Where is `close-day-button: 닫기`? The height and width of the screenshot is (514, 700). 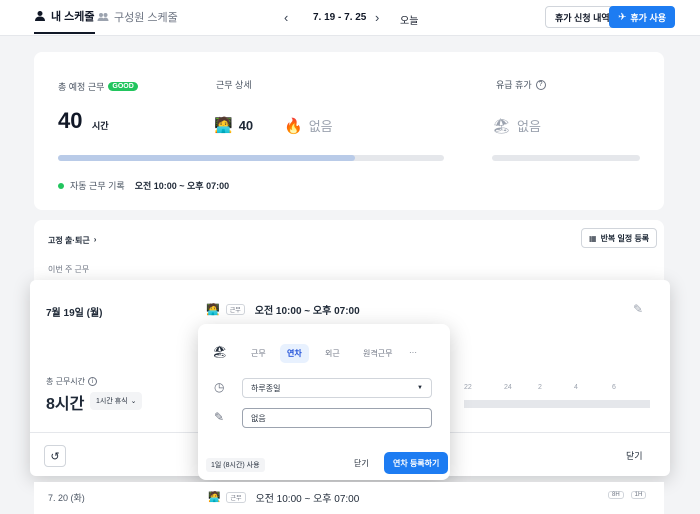
close-day-button: 닫기 is located at coordinates (634, 455).